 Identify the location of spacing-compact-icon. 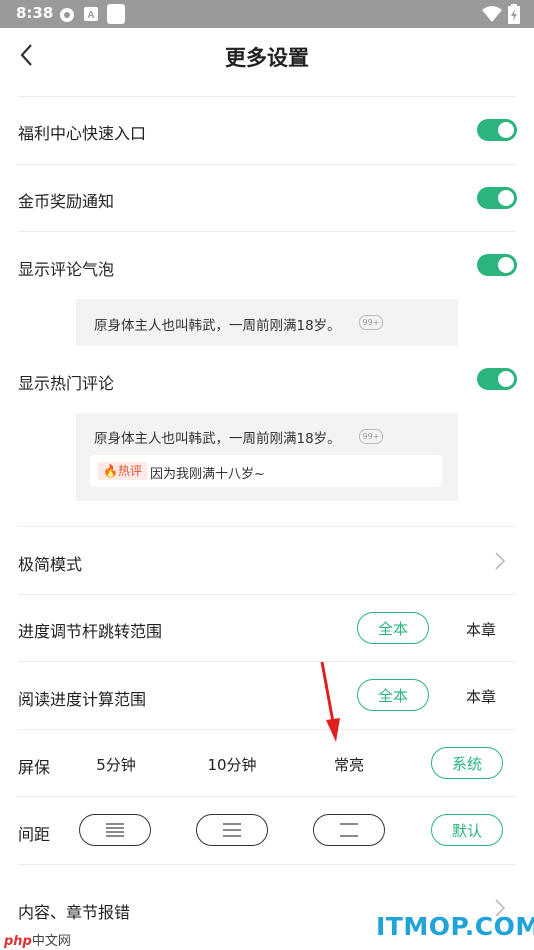
(115, 830).